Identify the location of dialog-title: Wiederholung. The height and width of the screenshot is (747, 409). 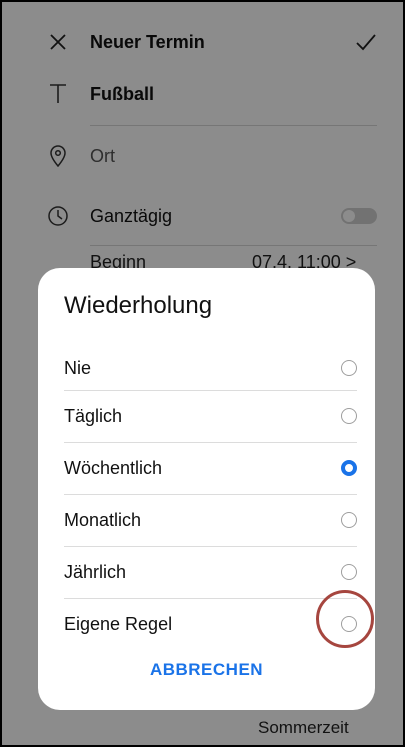
(138, 305).